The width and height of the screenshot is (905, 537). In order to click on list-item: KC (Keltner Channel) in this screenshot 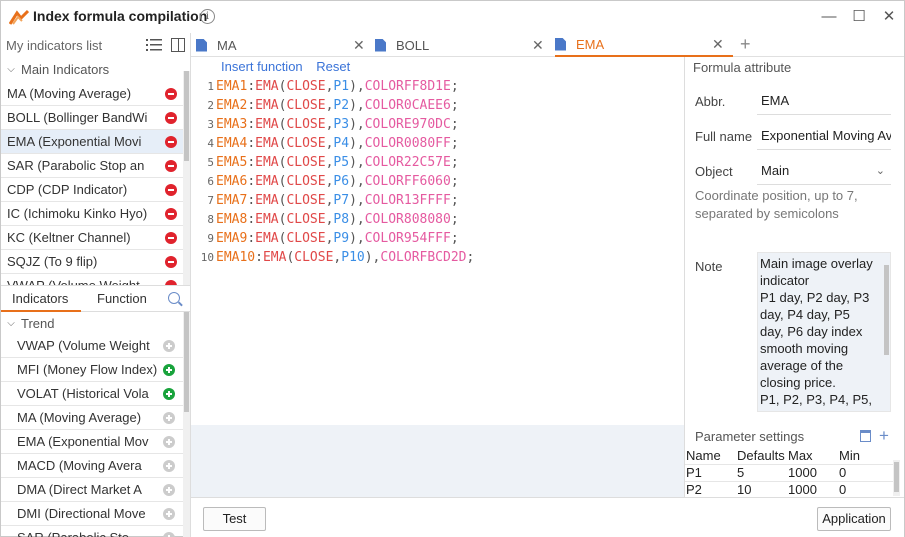, I will do `click(92, 238)`.